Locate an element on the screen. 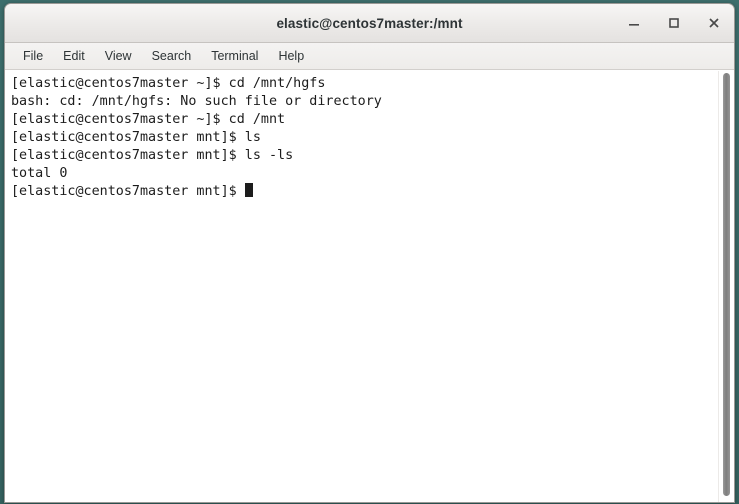  scrollbar-thumb is located at coordinates (726, 284).